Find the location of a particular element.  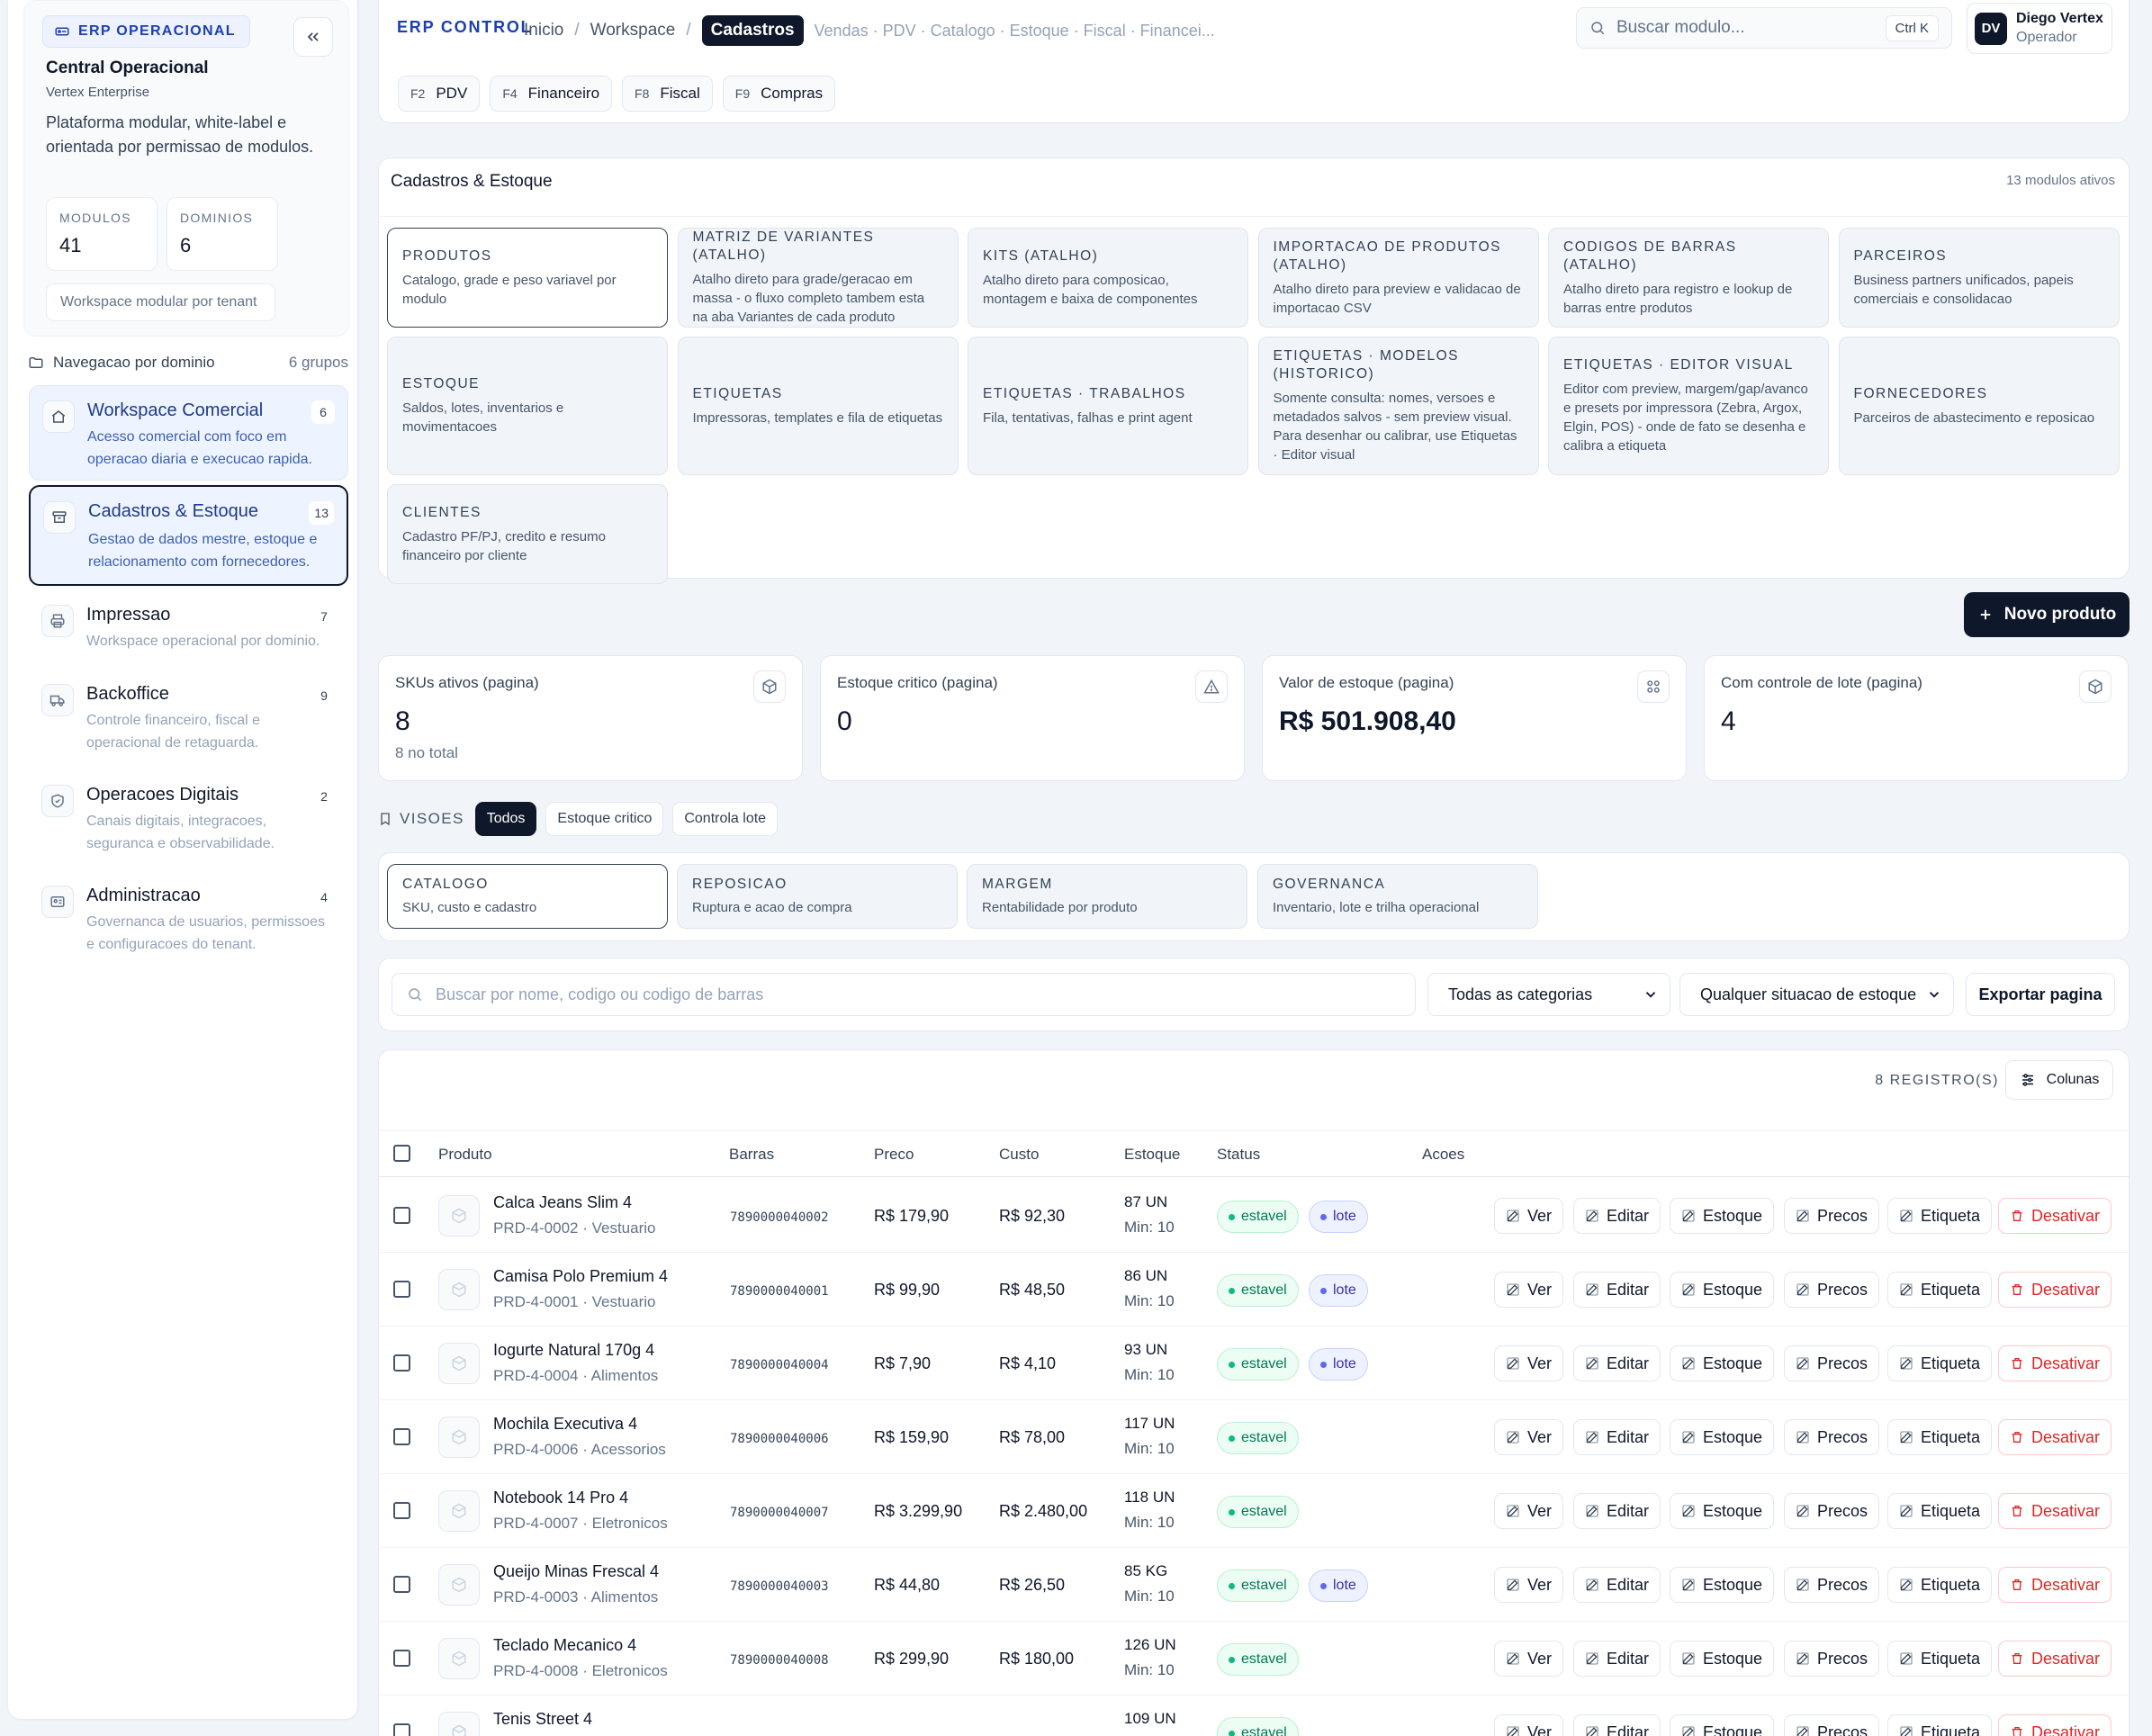

breadcrumb-inicio: Inicio is located at coordinates (543, 30).